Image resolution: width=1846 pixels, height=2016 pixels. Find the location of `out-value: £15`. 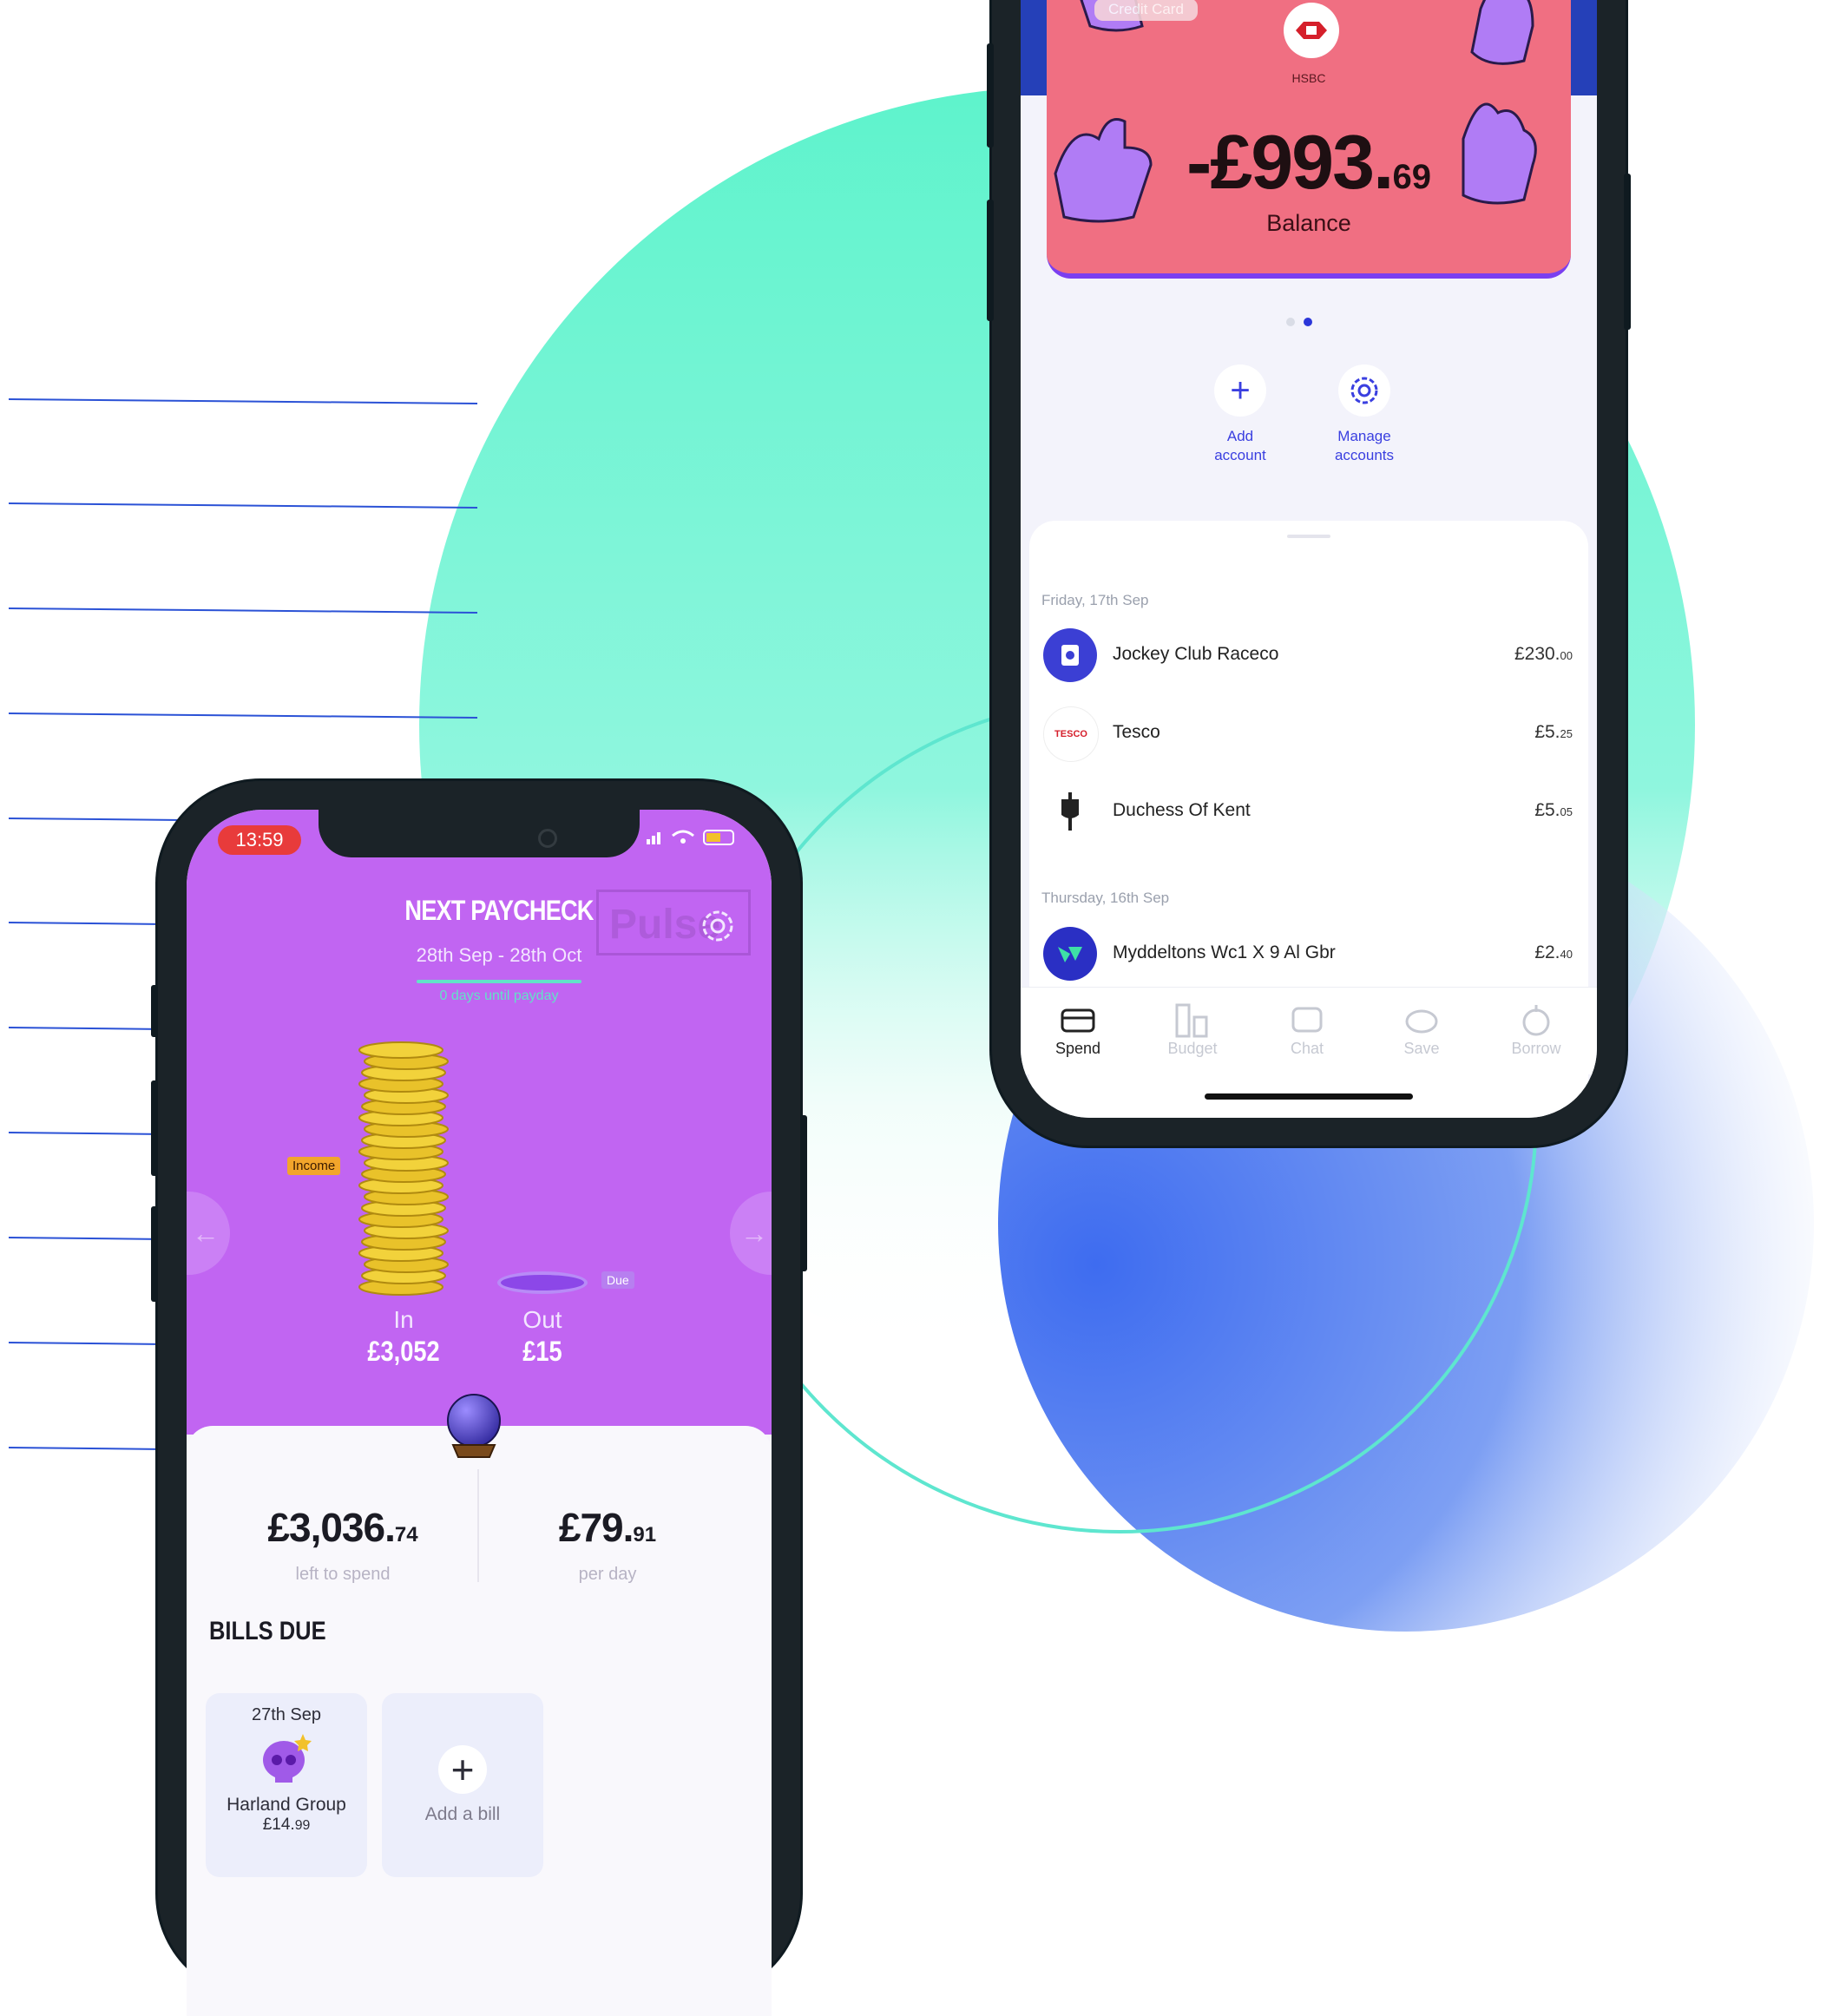

out-value: £15 is located at coordinates (542, 1351).